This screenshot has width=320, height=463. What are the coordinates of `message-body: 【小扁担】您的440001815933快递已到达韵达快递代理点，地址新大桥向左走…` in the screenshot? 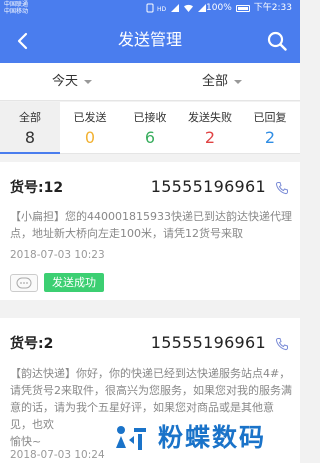 It's located at (151, 225).